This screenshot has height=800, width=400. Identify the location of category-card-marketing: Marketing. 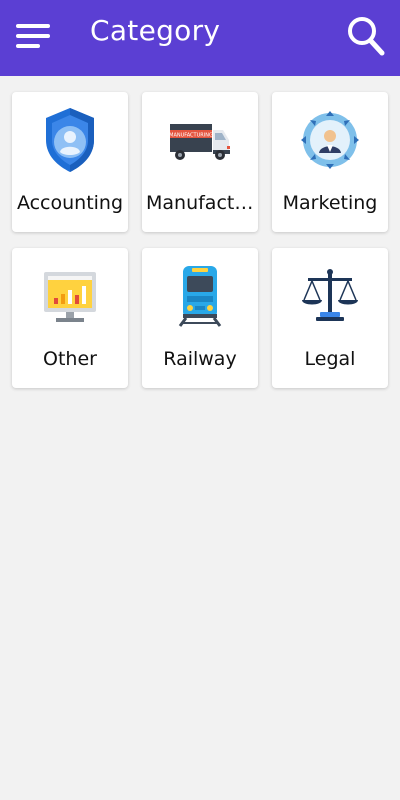
(330, 162).